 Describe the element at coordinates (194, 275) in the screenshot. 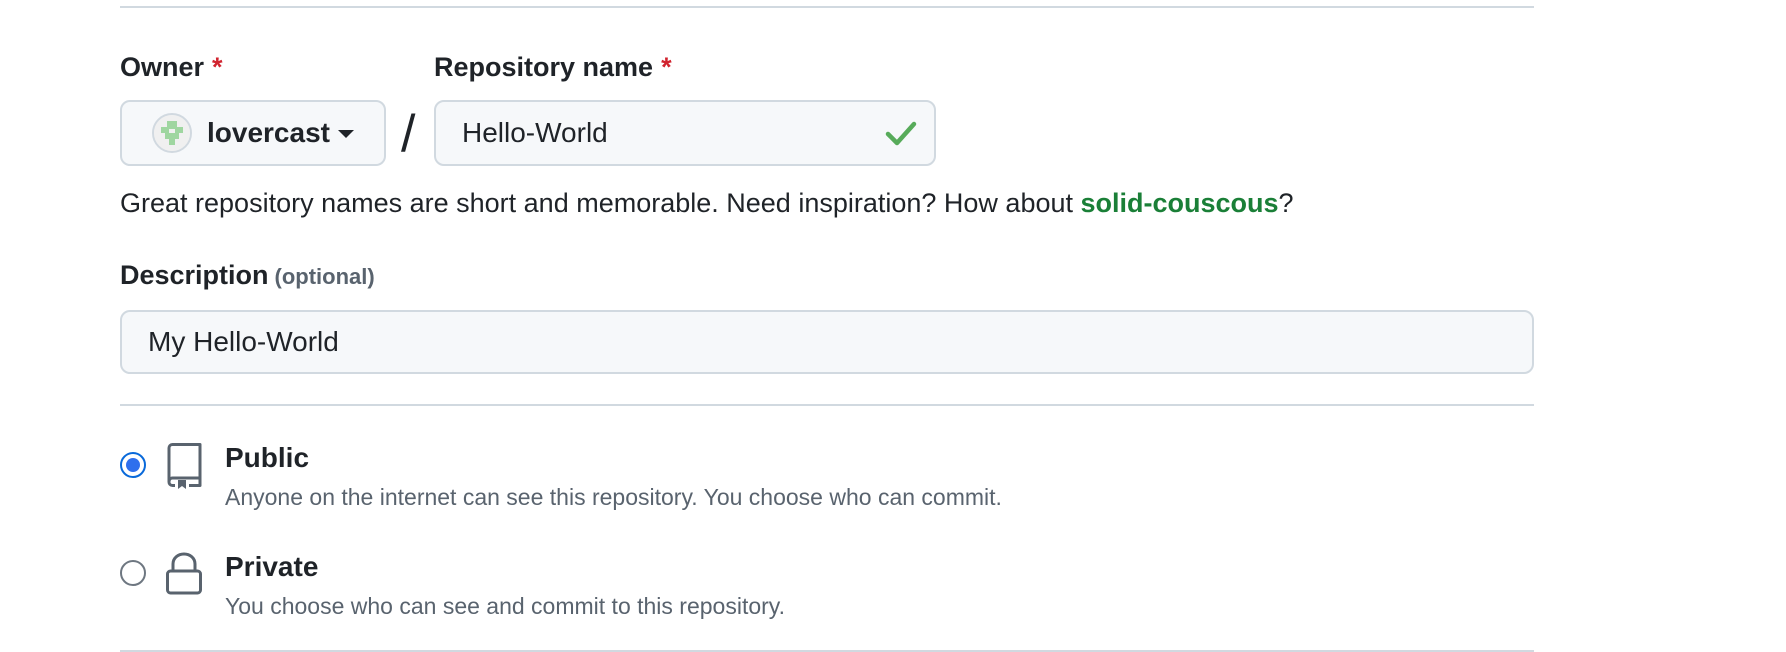

I see `description-label-text: Description` at that location.